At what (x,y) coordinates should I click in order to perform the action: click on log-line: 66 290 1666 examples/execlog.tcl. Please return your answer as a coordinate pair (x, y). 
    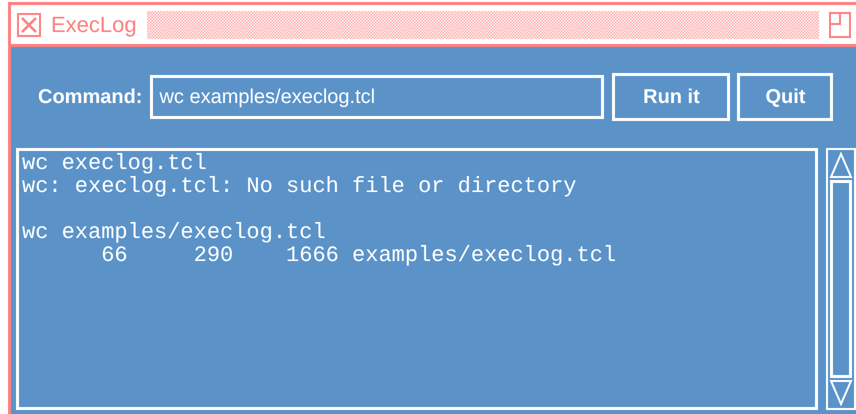
    Looking at the image, I should click on (358, 255).